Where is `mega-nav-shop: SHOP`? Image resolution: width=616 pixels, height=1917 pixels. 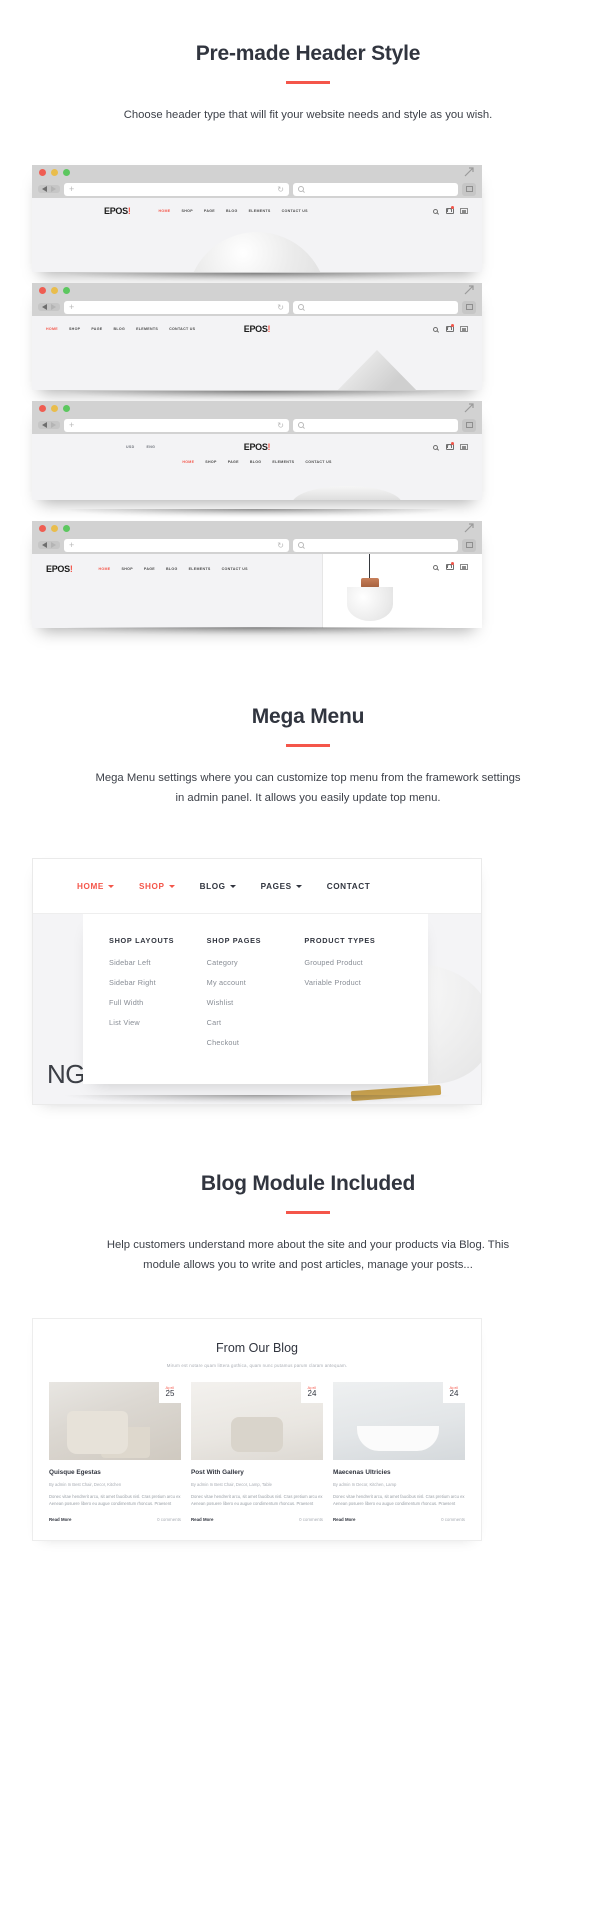 mega-nav-shop: SHOP is located at coordinates (157, 886).